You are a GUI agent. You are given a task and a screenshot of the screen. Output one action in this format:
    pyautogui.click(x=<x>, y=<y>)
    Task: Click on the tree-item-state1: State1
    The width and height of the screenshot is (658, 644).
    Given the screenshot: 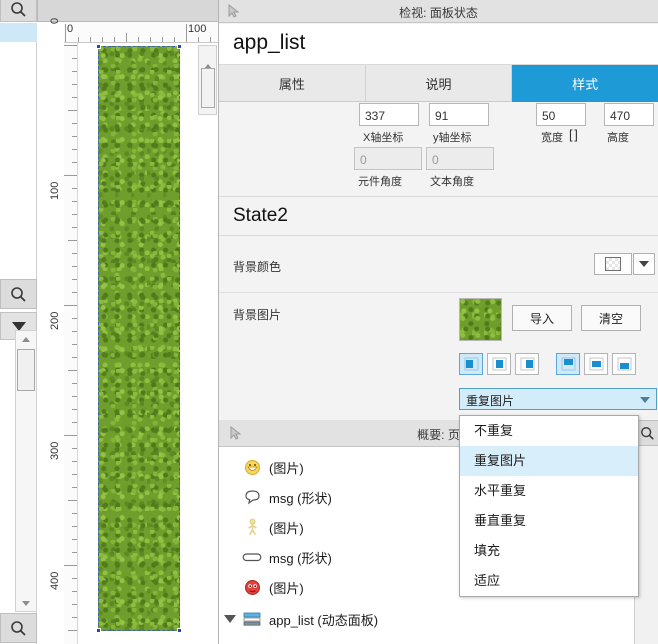 What is the action you would take?
    pyautogui.click(x=290, y=639)
    